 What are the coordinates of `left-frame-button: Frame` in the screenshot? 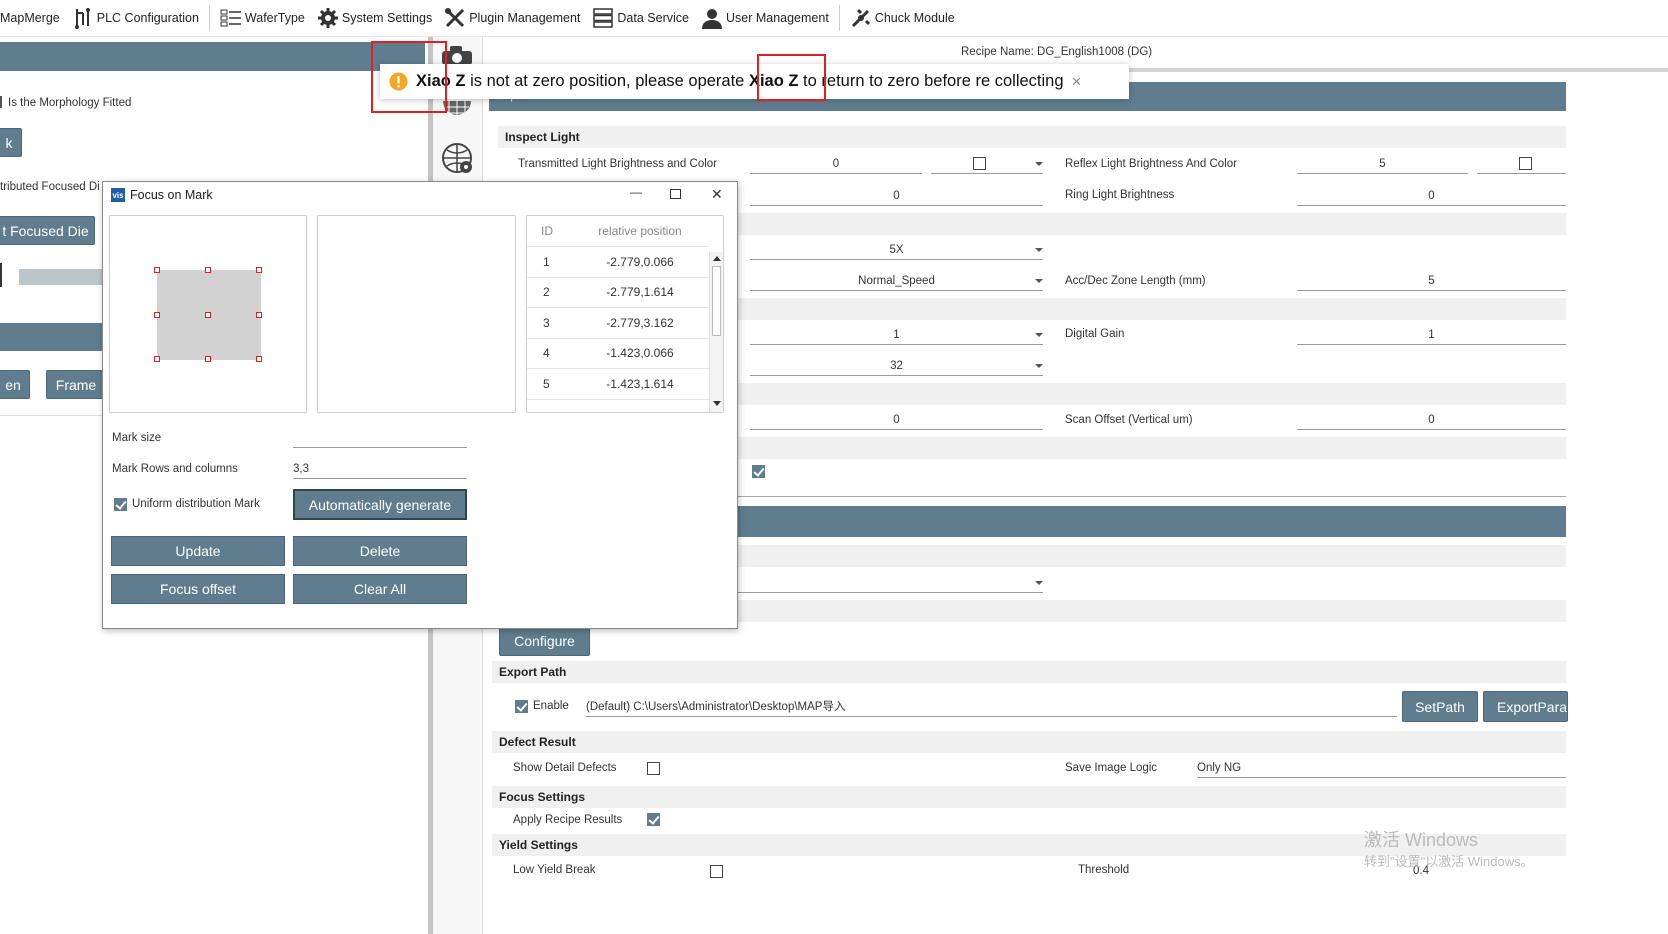 It's located at (76, 384).